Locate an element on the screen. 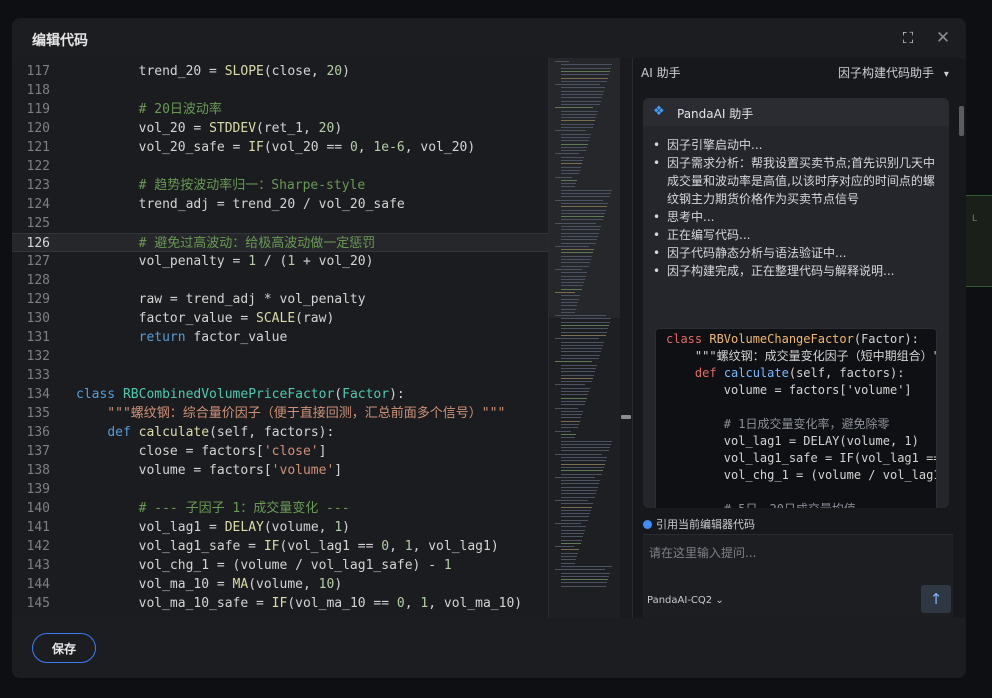  close-icon: ✕ is located at coordinates (943, 38).